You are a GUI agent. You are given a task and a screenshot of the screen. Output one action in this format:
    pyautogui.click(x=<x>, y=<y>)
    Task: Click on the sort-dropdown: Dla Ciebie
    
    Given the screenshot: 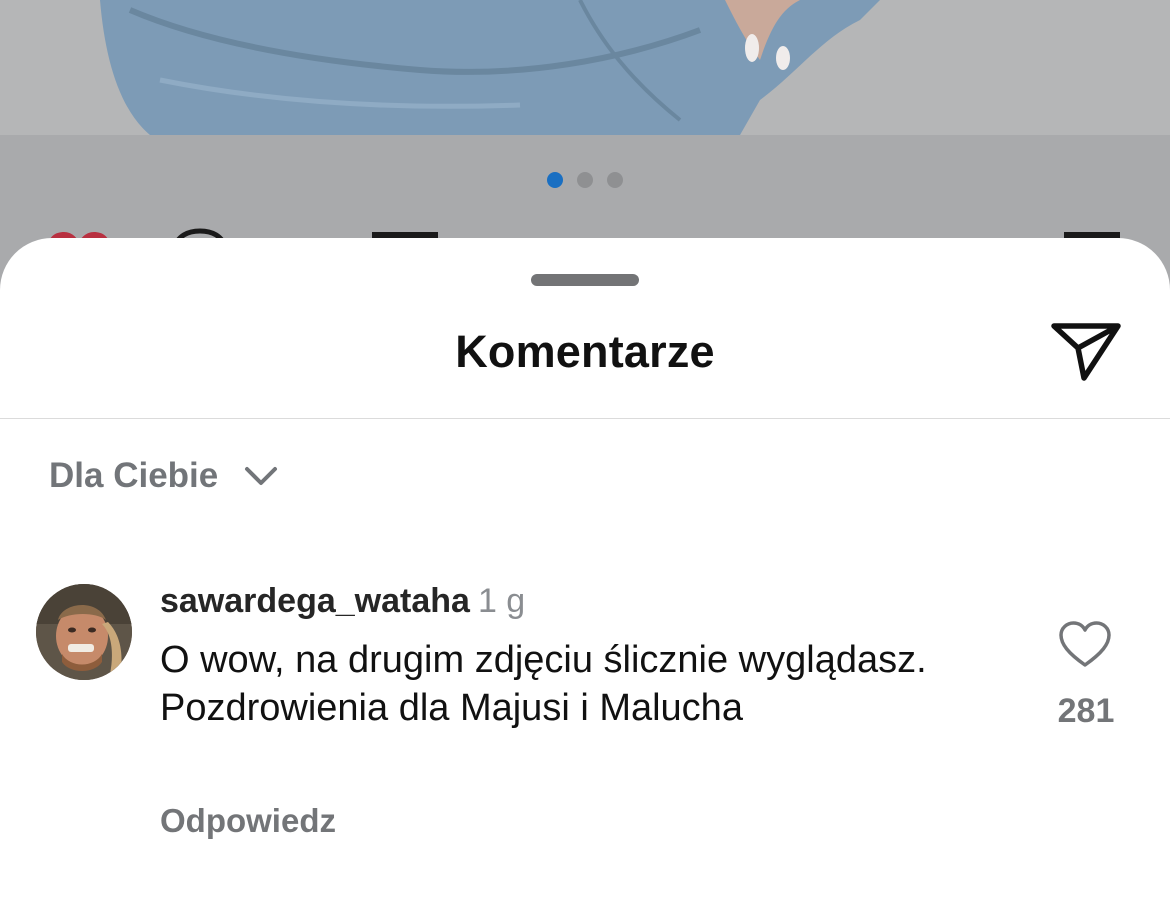 What is the action you would take?
    pyautogui.click(x=163, y=476)
    